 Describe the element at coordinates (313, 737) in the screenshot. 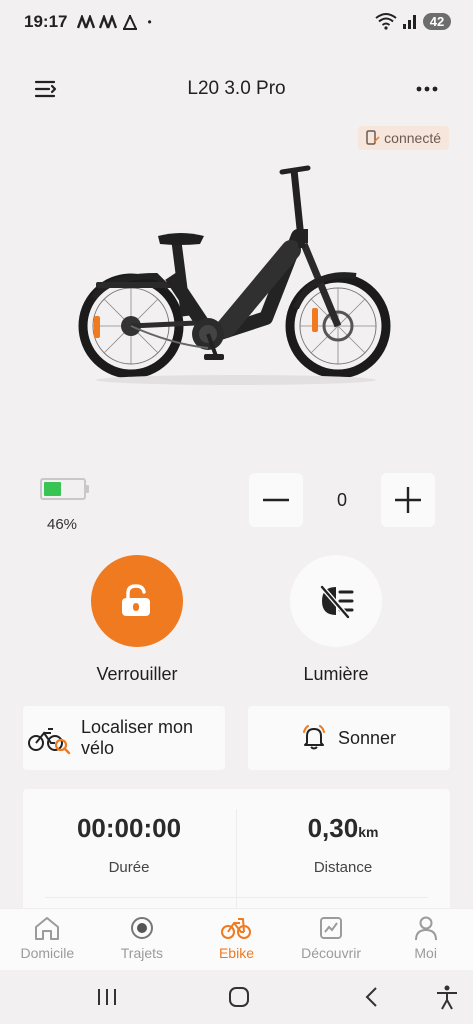

I see `bell-icon` at that location.